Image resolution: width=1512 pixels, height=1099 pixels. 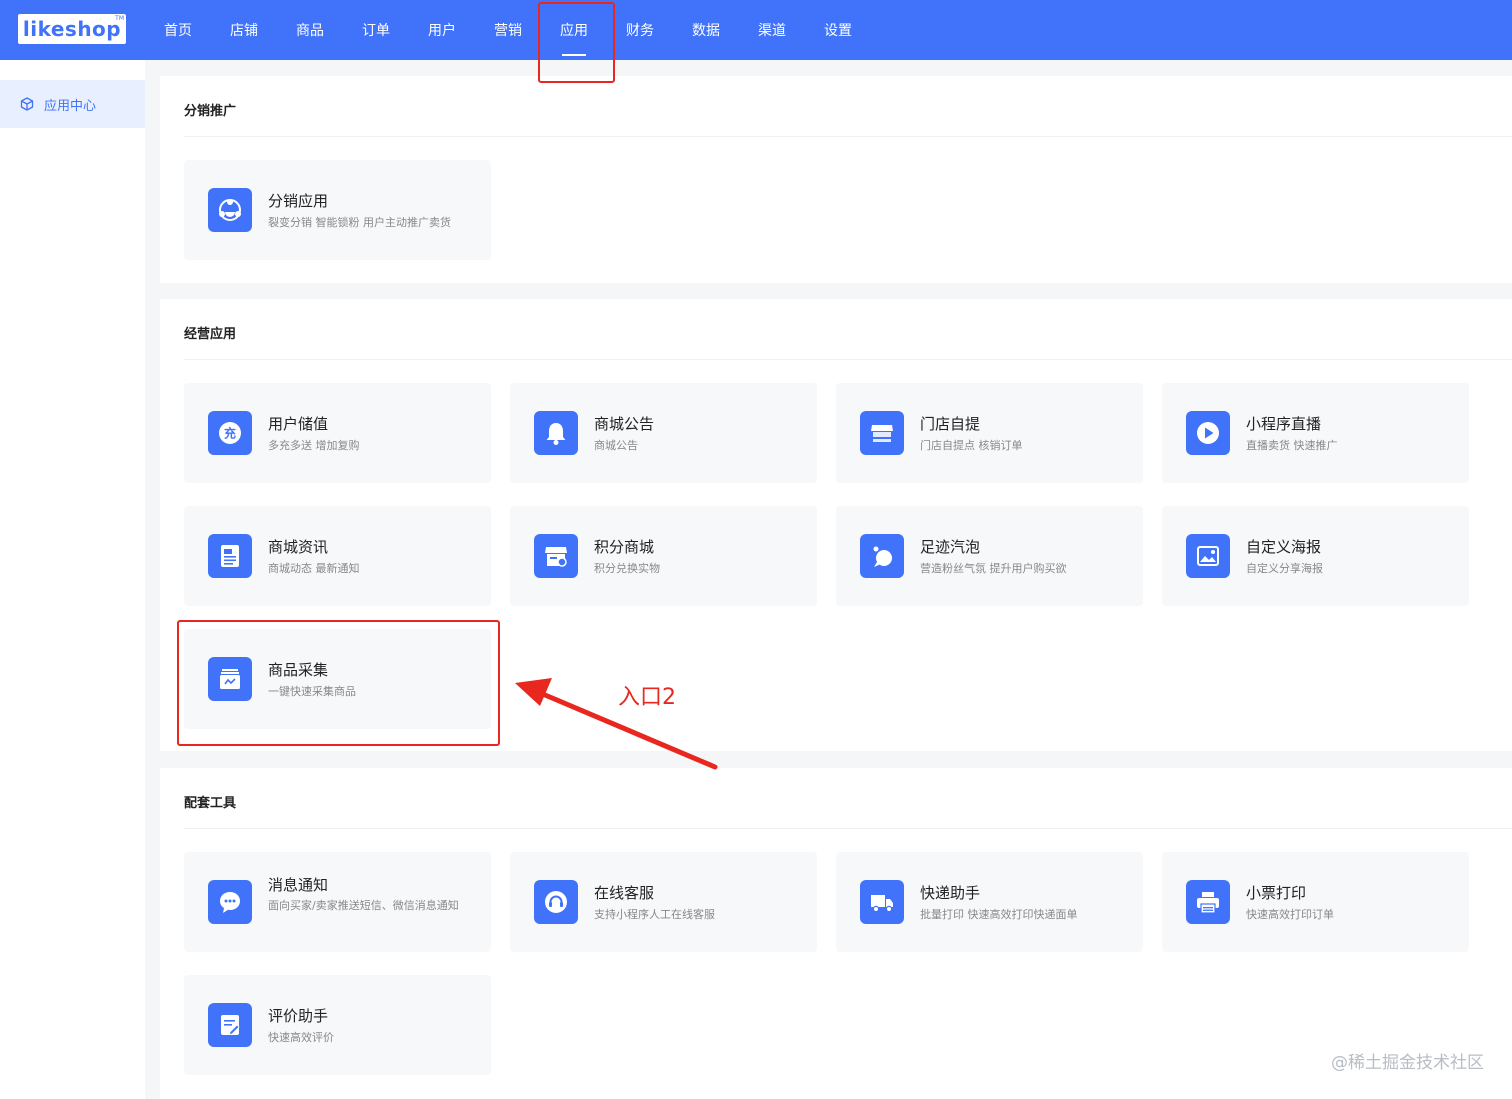 I want to click on annotation-label: 入口2, so click(x=647, y=697).